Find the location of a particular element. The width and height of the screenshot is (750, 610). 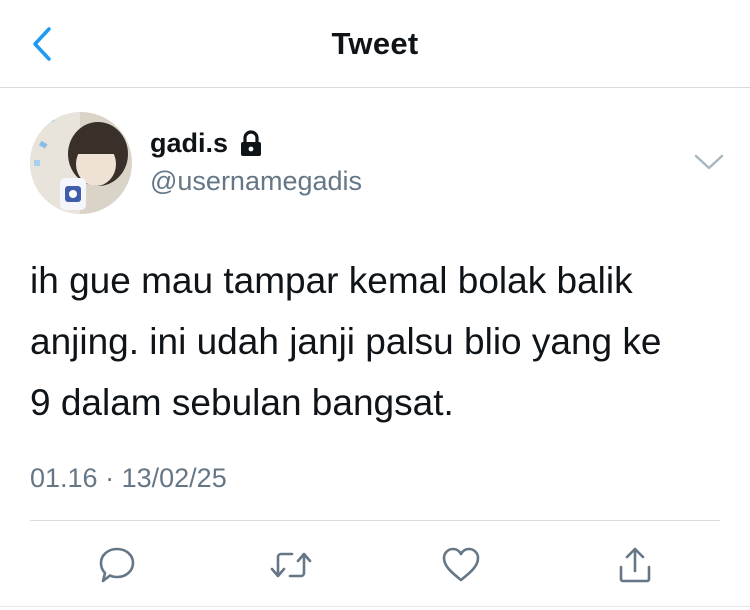

lock-icon is located at coordinates (251, 143).